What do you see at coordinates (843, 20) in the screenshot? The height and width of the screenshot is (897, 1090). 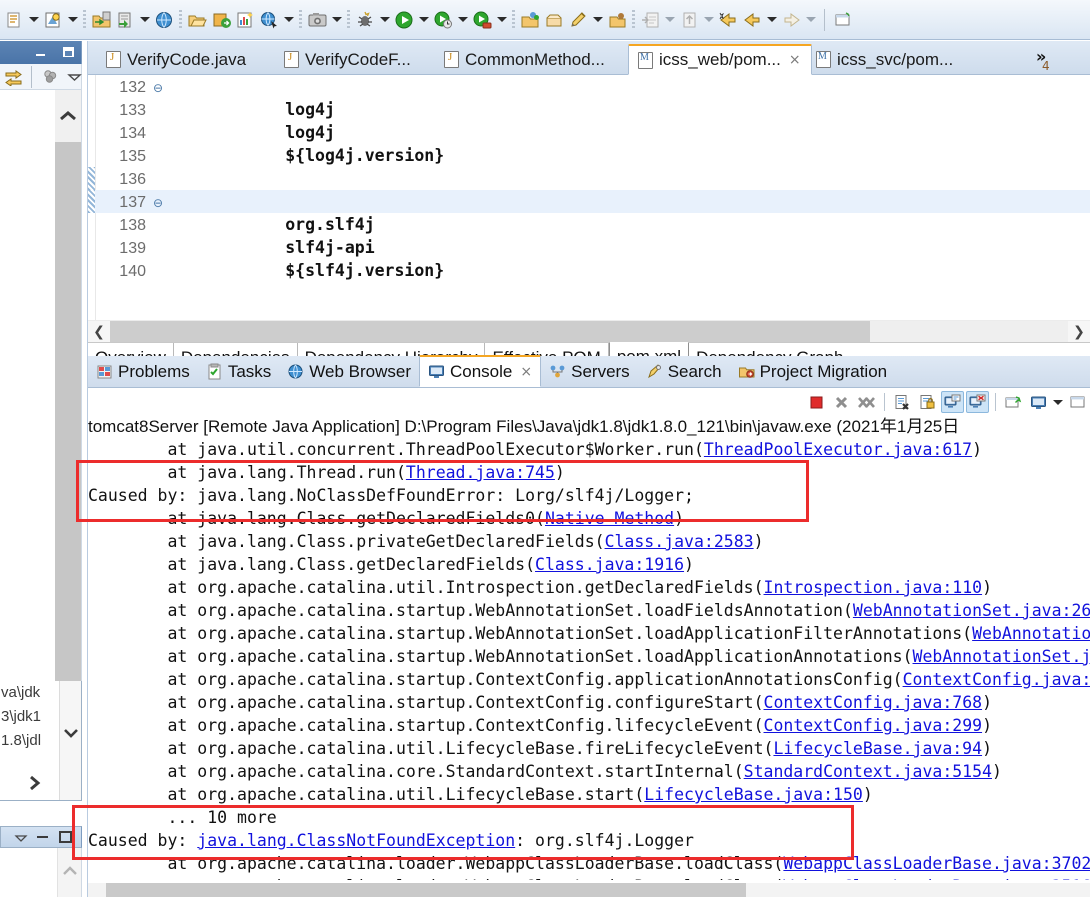 I see `new-window-icon` at bounding box center [843, 20].